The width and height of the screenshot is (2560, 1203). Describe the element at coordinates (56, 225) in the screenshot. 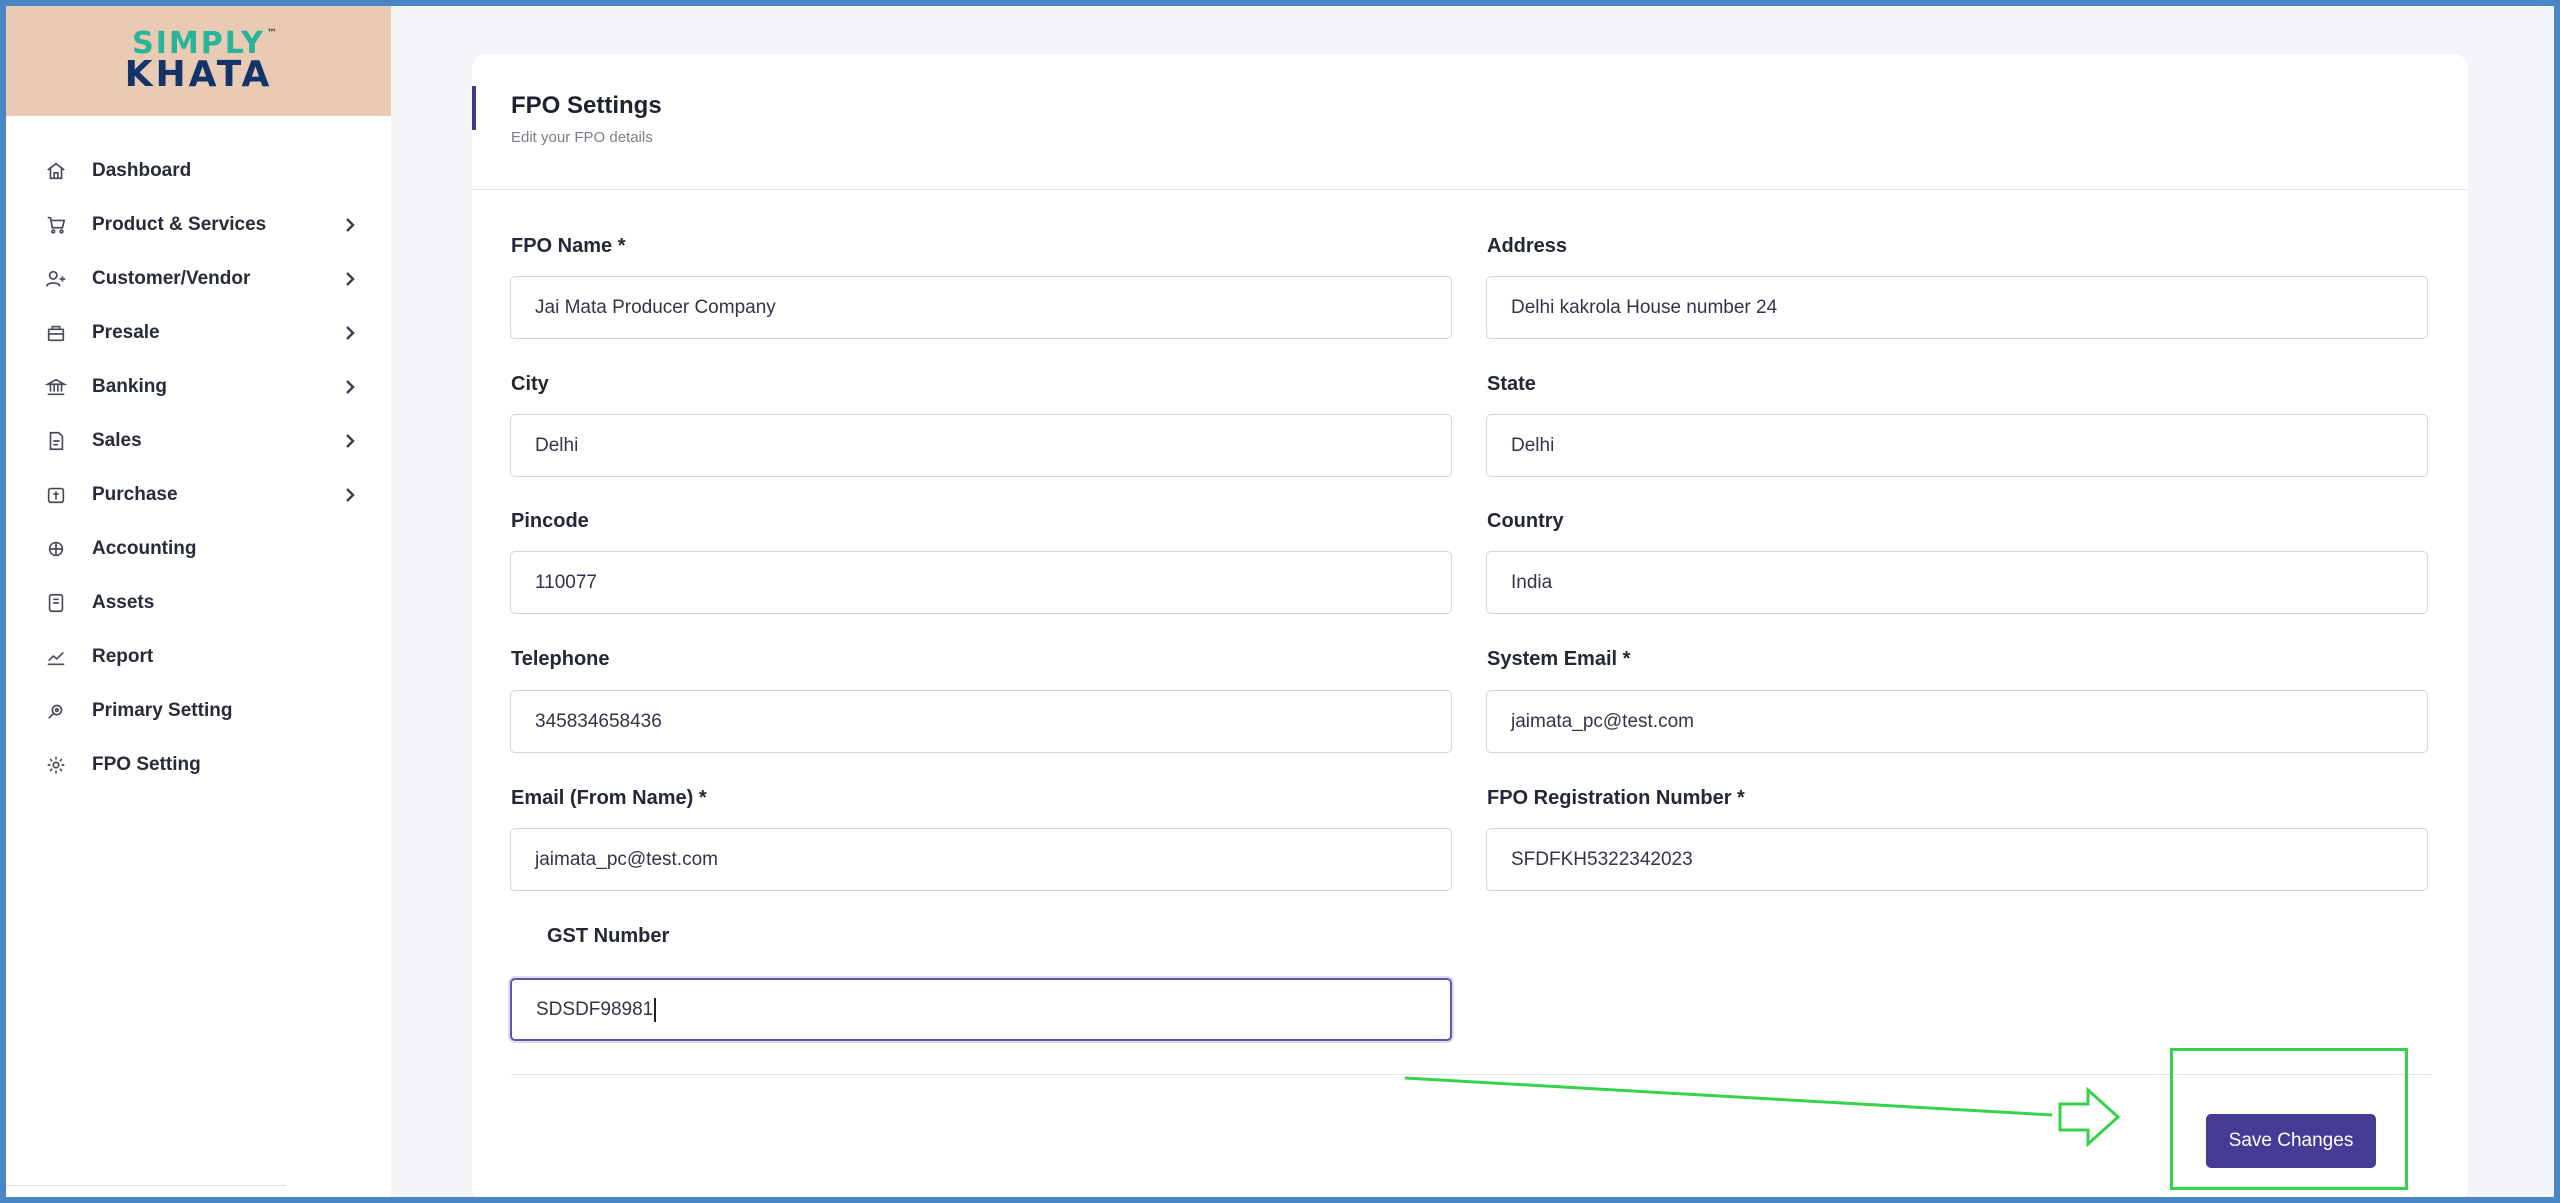

I see `cart-icon` at that location.